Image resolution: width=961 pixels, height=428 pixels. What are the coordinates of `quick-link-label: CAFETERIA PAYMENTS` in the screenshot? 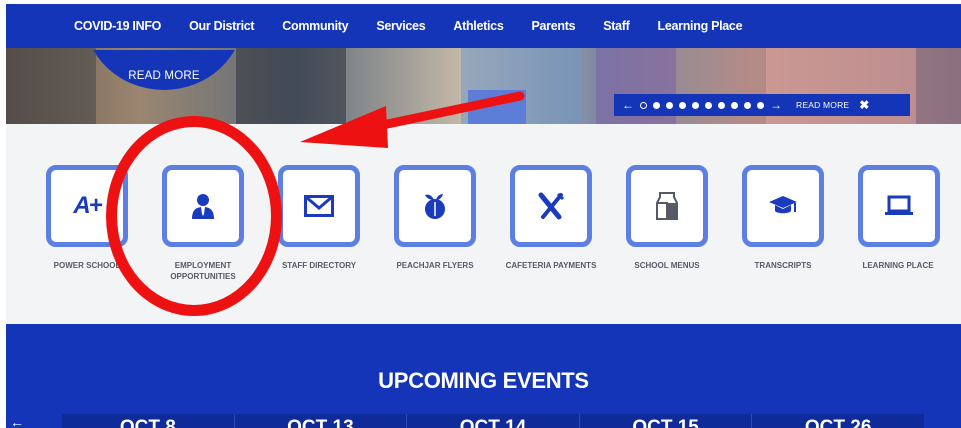 It's located at (551, 265).